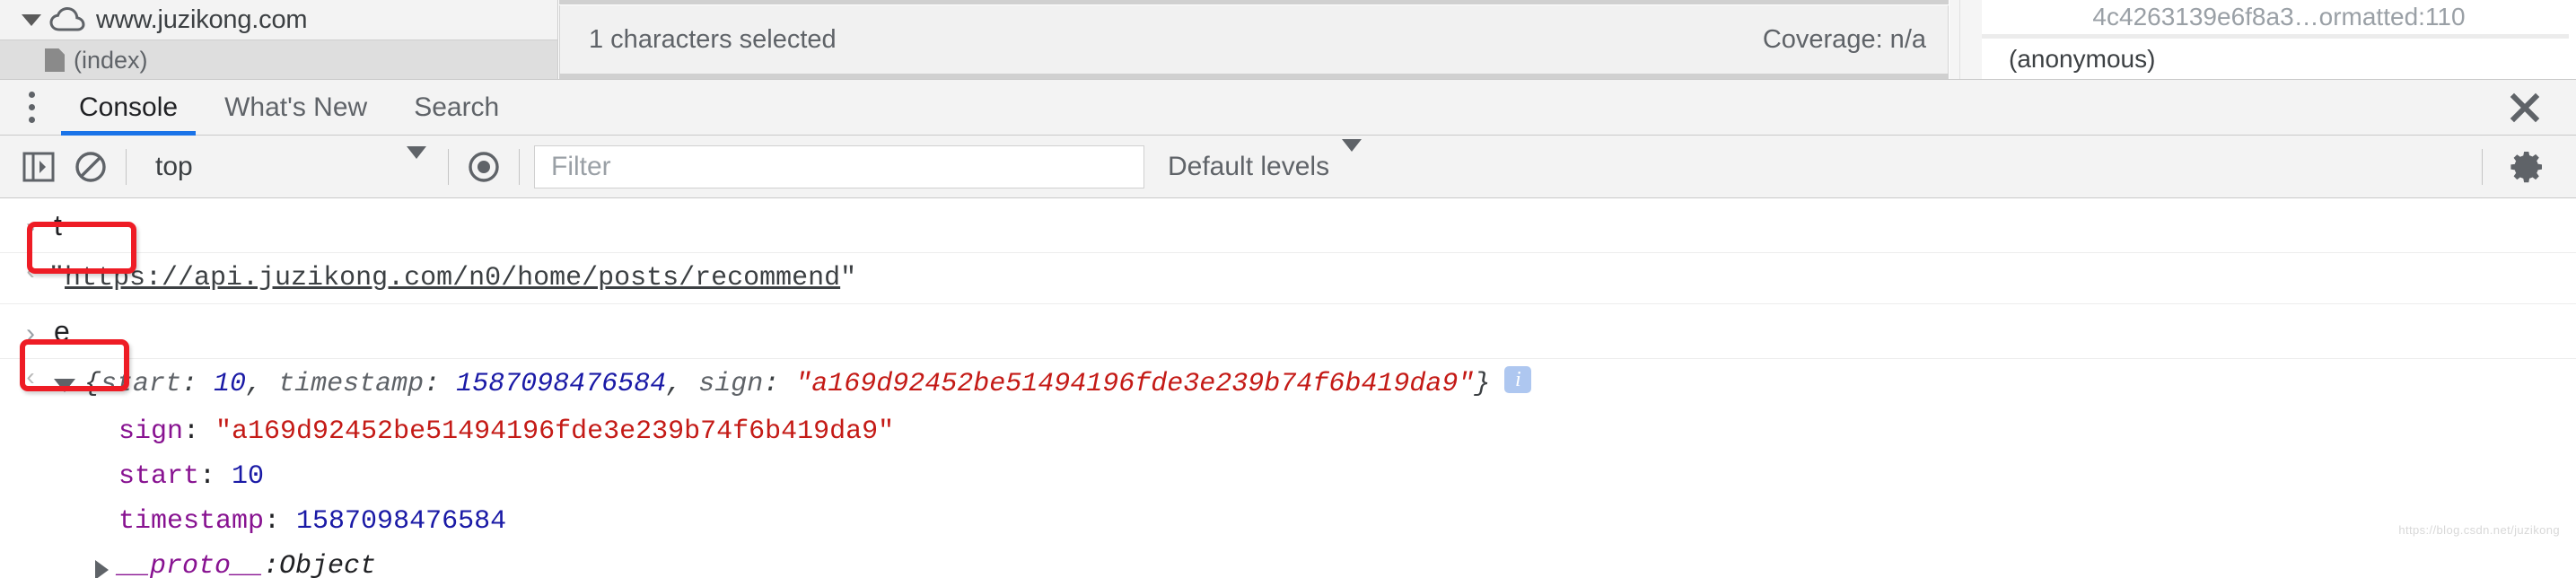  Describe the element at coordinates (1288, 521) in the screenshot. I see `object-property-row: timestamp: 1587098476584` at that location.